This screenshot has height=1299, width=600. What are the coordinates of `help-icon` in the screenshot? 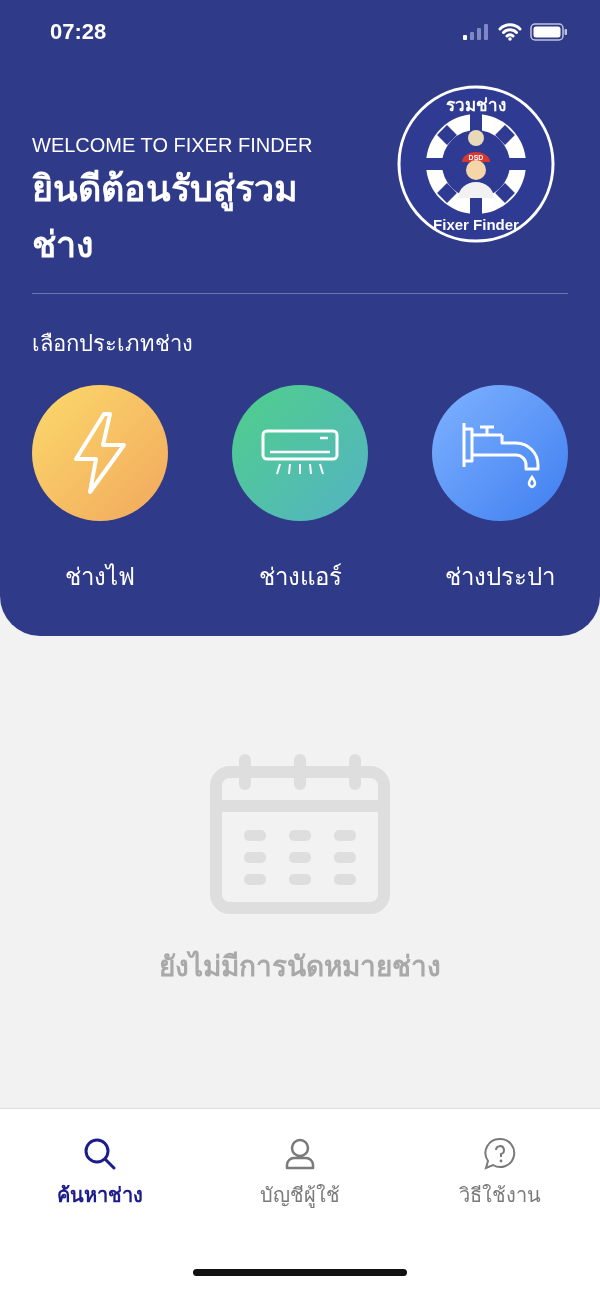 It's located at (500, 1154).